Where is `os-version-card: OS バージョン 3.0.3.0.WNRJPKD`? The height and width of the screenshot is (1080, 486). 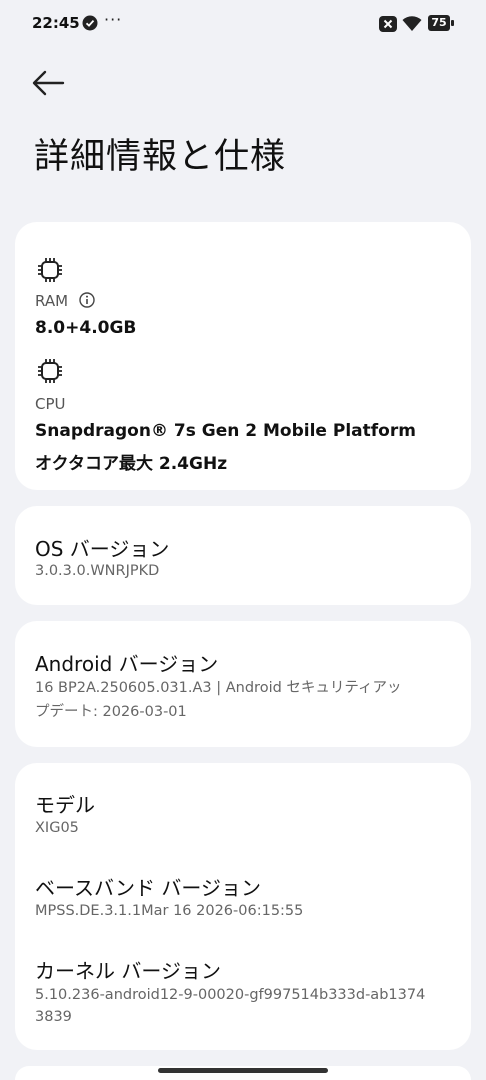
os-version-card: OS バージョン 3.0.3.0.WNRJPKD is located at coordinates (243, 555).